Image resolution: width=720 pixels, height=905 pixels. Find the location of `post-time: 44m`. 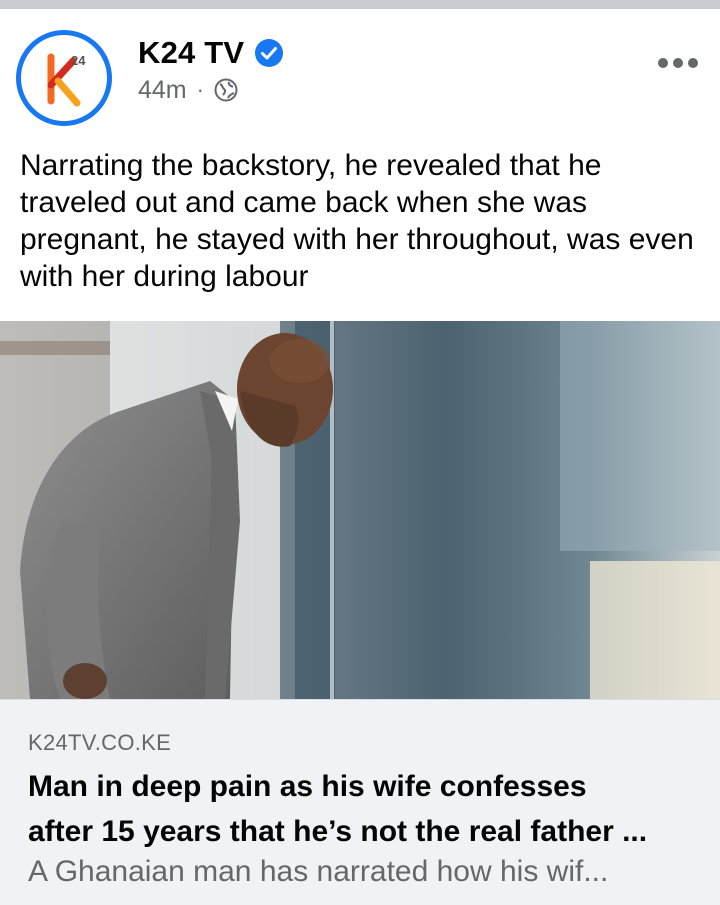

post-time: 44m is located at coordinates (162, 90).